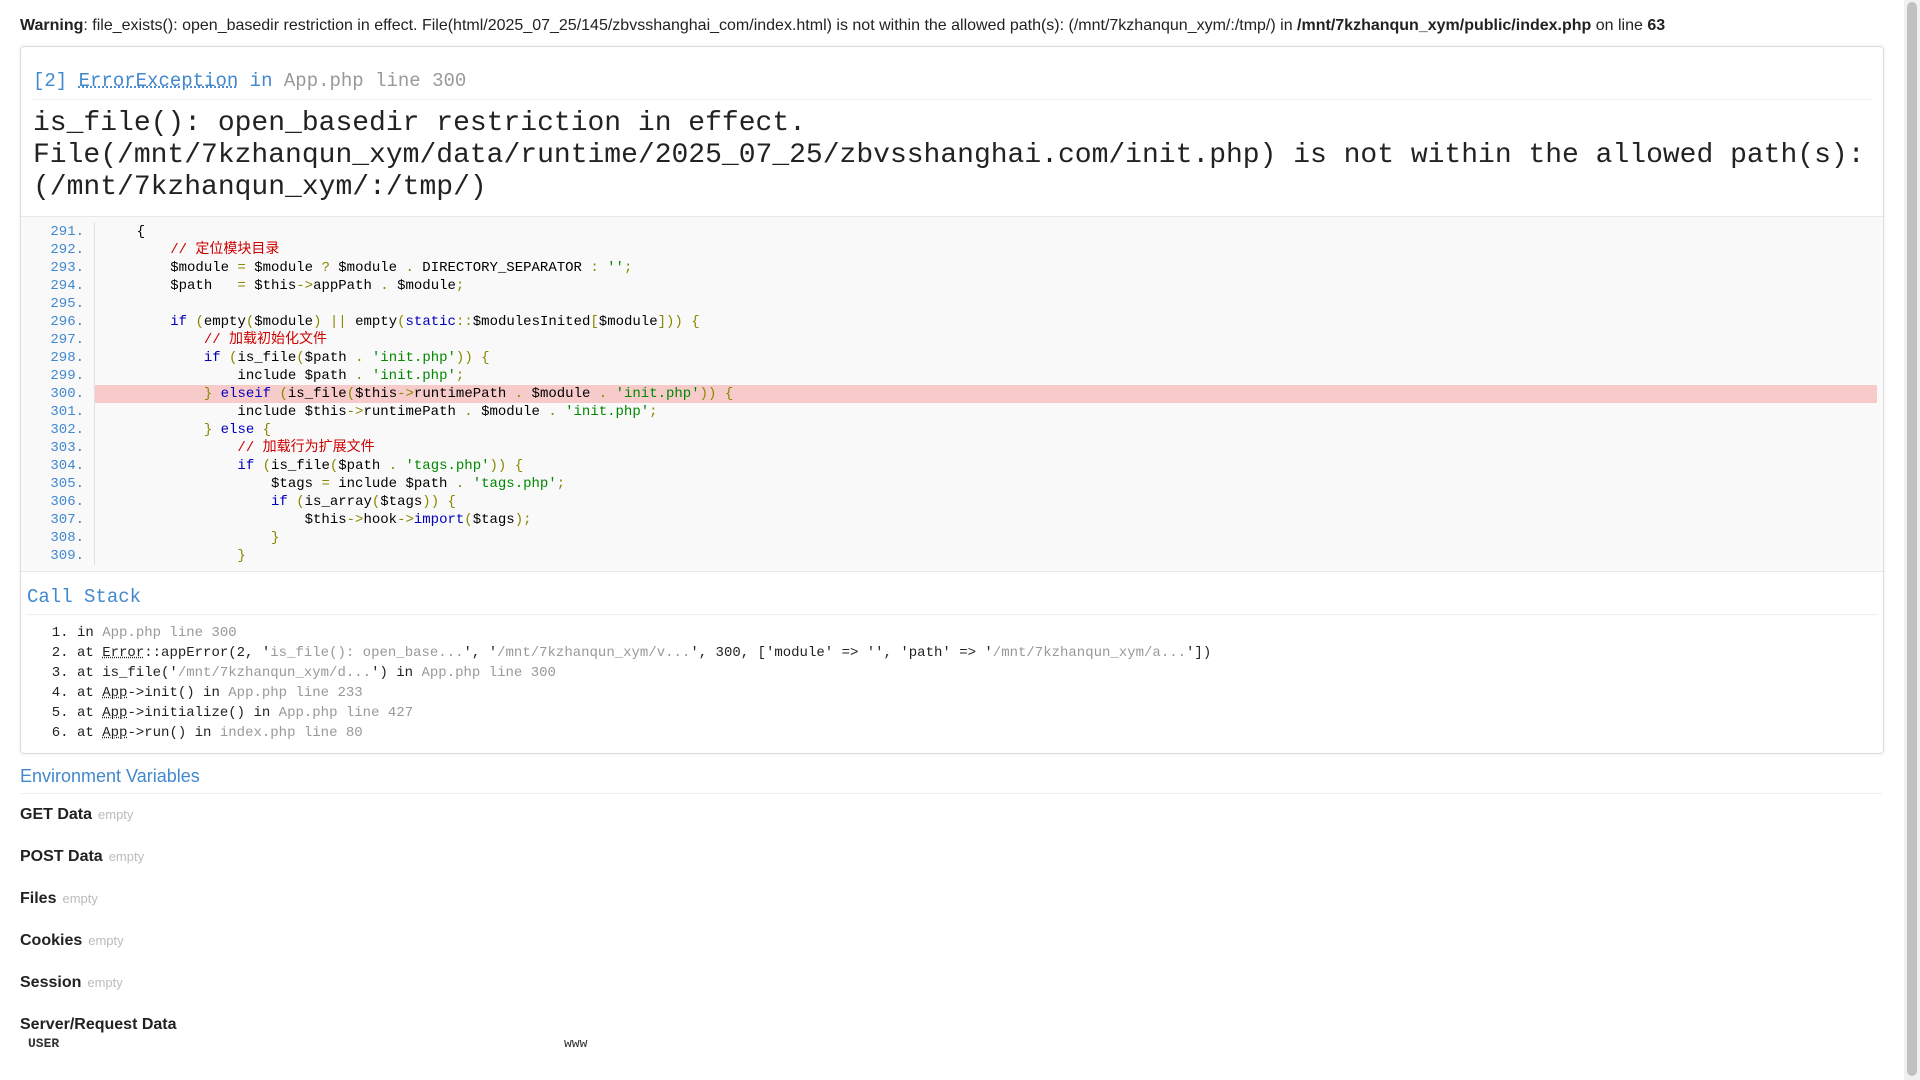 Image resolution: width=1920 pixels, height=1080 pixels. What do you see at coordinates (308, 1043) in the screenshot?
I see `server-row: USER www` at bounding box center [308, 1043].